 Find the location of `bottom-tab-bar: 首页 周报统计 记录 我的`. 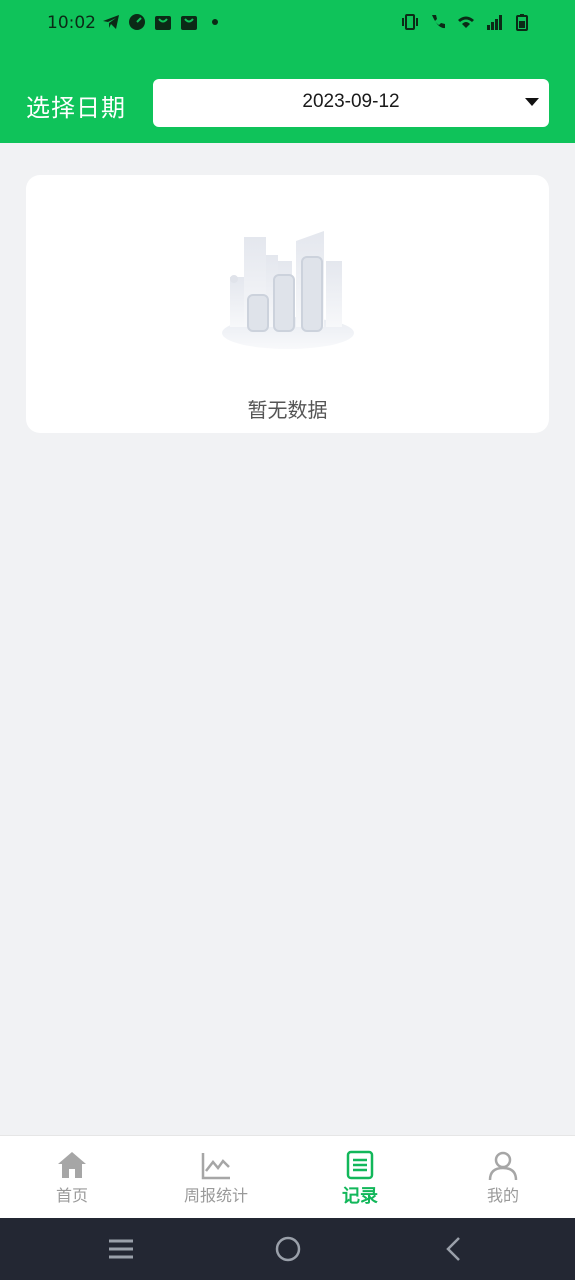

bottom-tab-bar: 首页 周报统计 记录 我的 is located at coordinates (287, 1177).